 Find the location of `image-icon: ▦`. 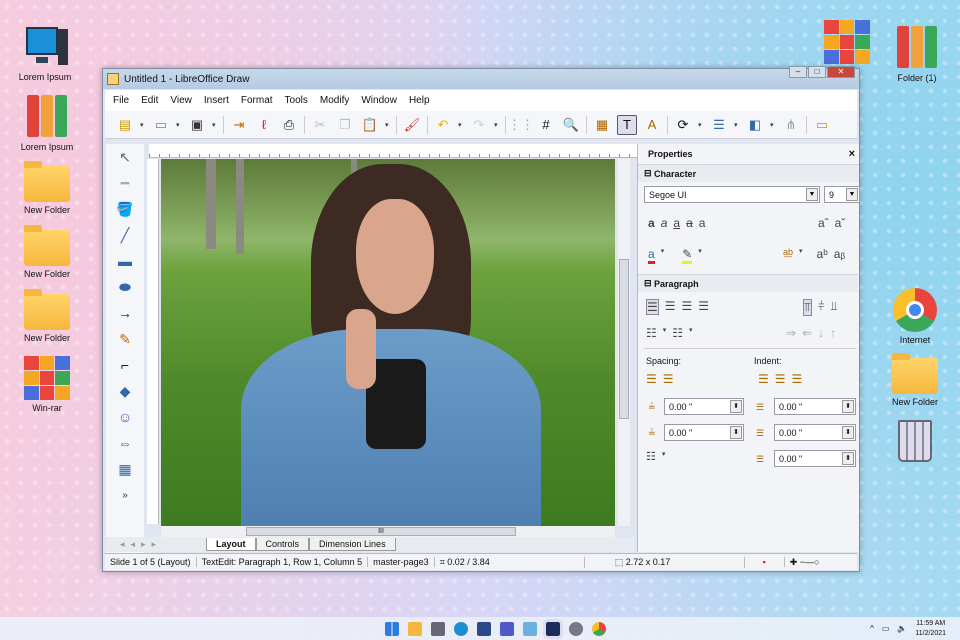

image-icon: ▦ is located at coordinates (602, 125).